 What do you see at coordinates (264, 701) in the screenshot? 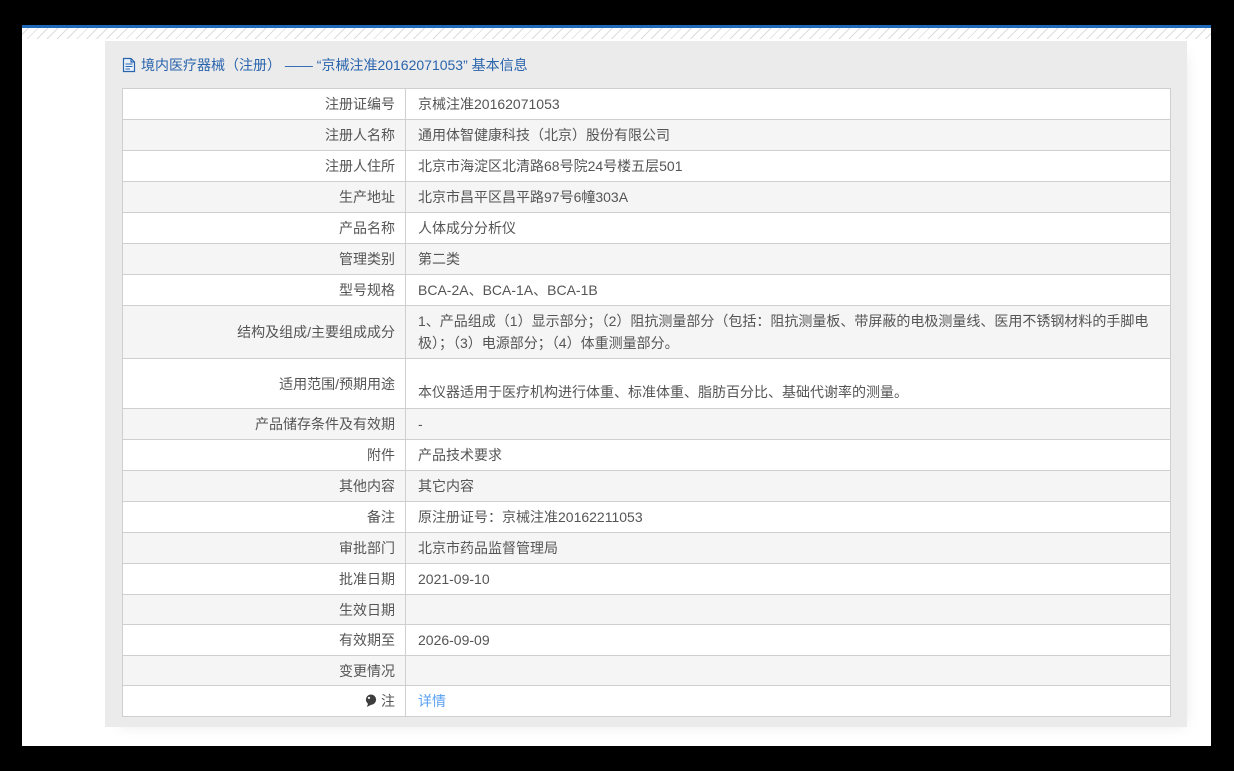
I see `row-label: 注` at bounding box center [264, 701].